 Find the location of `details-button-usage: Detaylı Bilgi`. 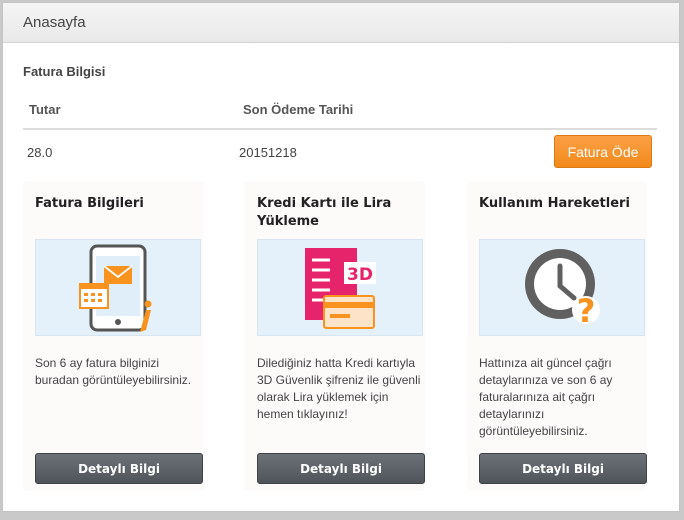

details-button-usage: Detaylı Bilgi is located at coordinates (563, 468).